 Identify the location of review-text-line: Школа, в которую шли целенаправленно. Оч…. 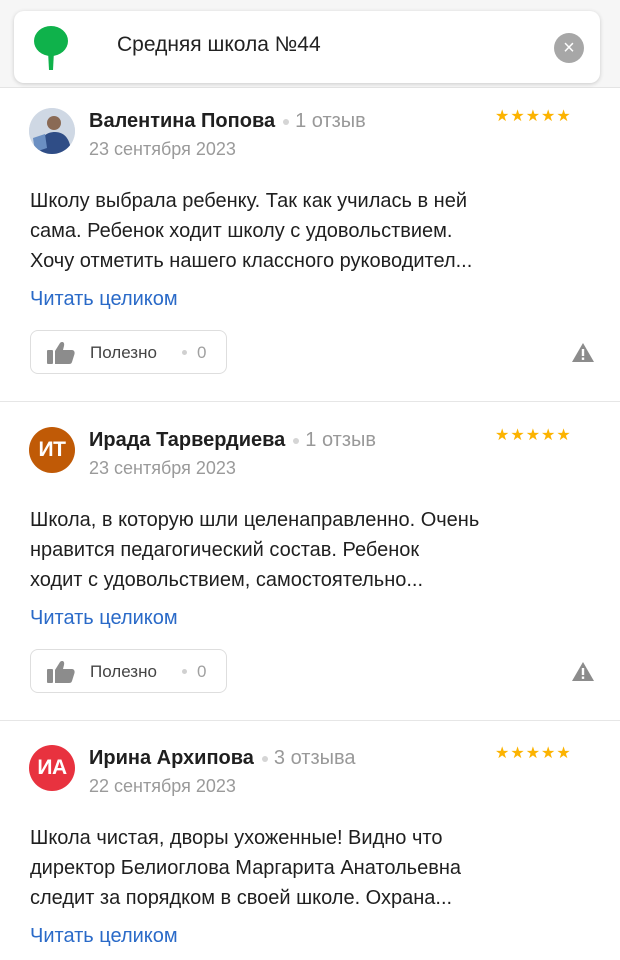
(255, 520).